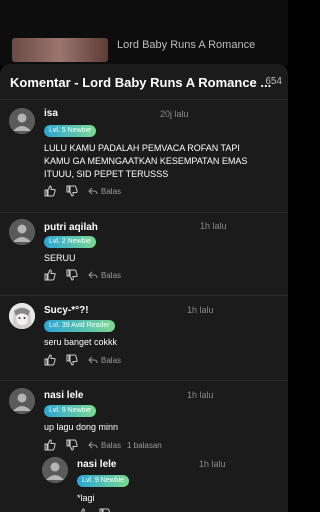 The width and height of the screenshot is (320, 512). What do you see at coordinates (70, 131) in the screenshot?
I see `level-badge: Lvl. 5 Newbie` at bounding box center [70, 131].